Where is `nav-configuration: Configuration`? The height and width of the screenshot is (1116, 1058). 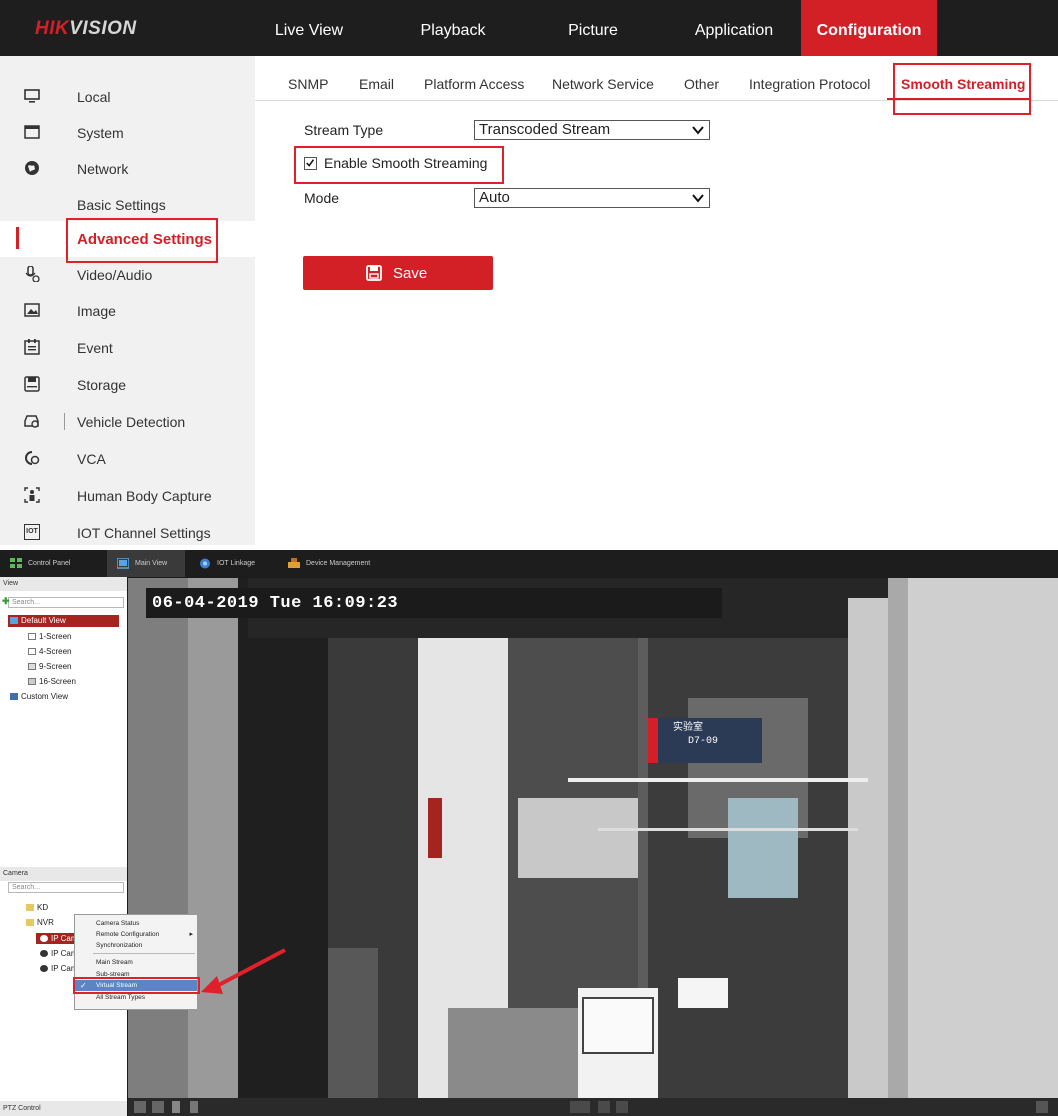
nav-configuration: Configuration is located at coordinates (869, 28).